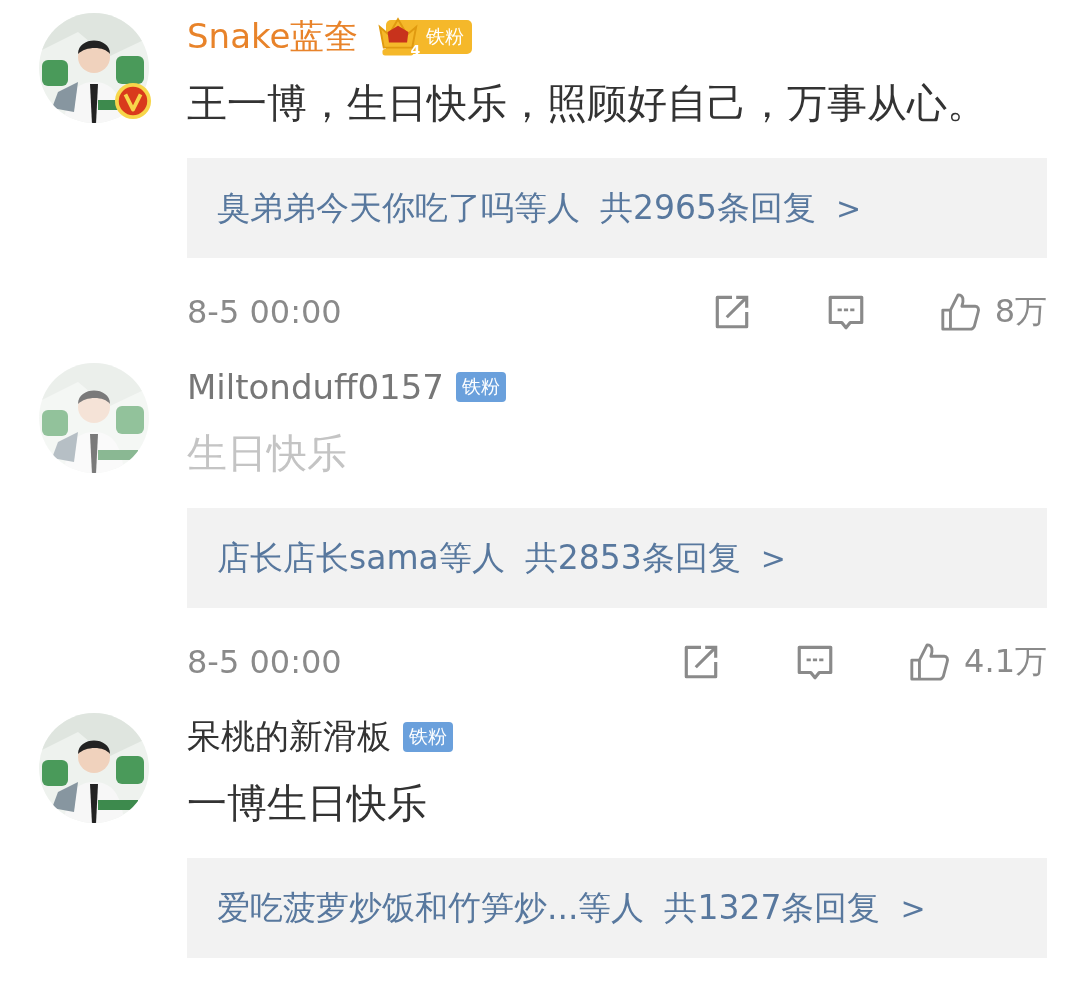  I want to click on reply-count: 共2965条回复, so click(708, 207).